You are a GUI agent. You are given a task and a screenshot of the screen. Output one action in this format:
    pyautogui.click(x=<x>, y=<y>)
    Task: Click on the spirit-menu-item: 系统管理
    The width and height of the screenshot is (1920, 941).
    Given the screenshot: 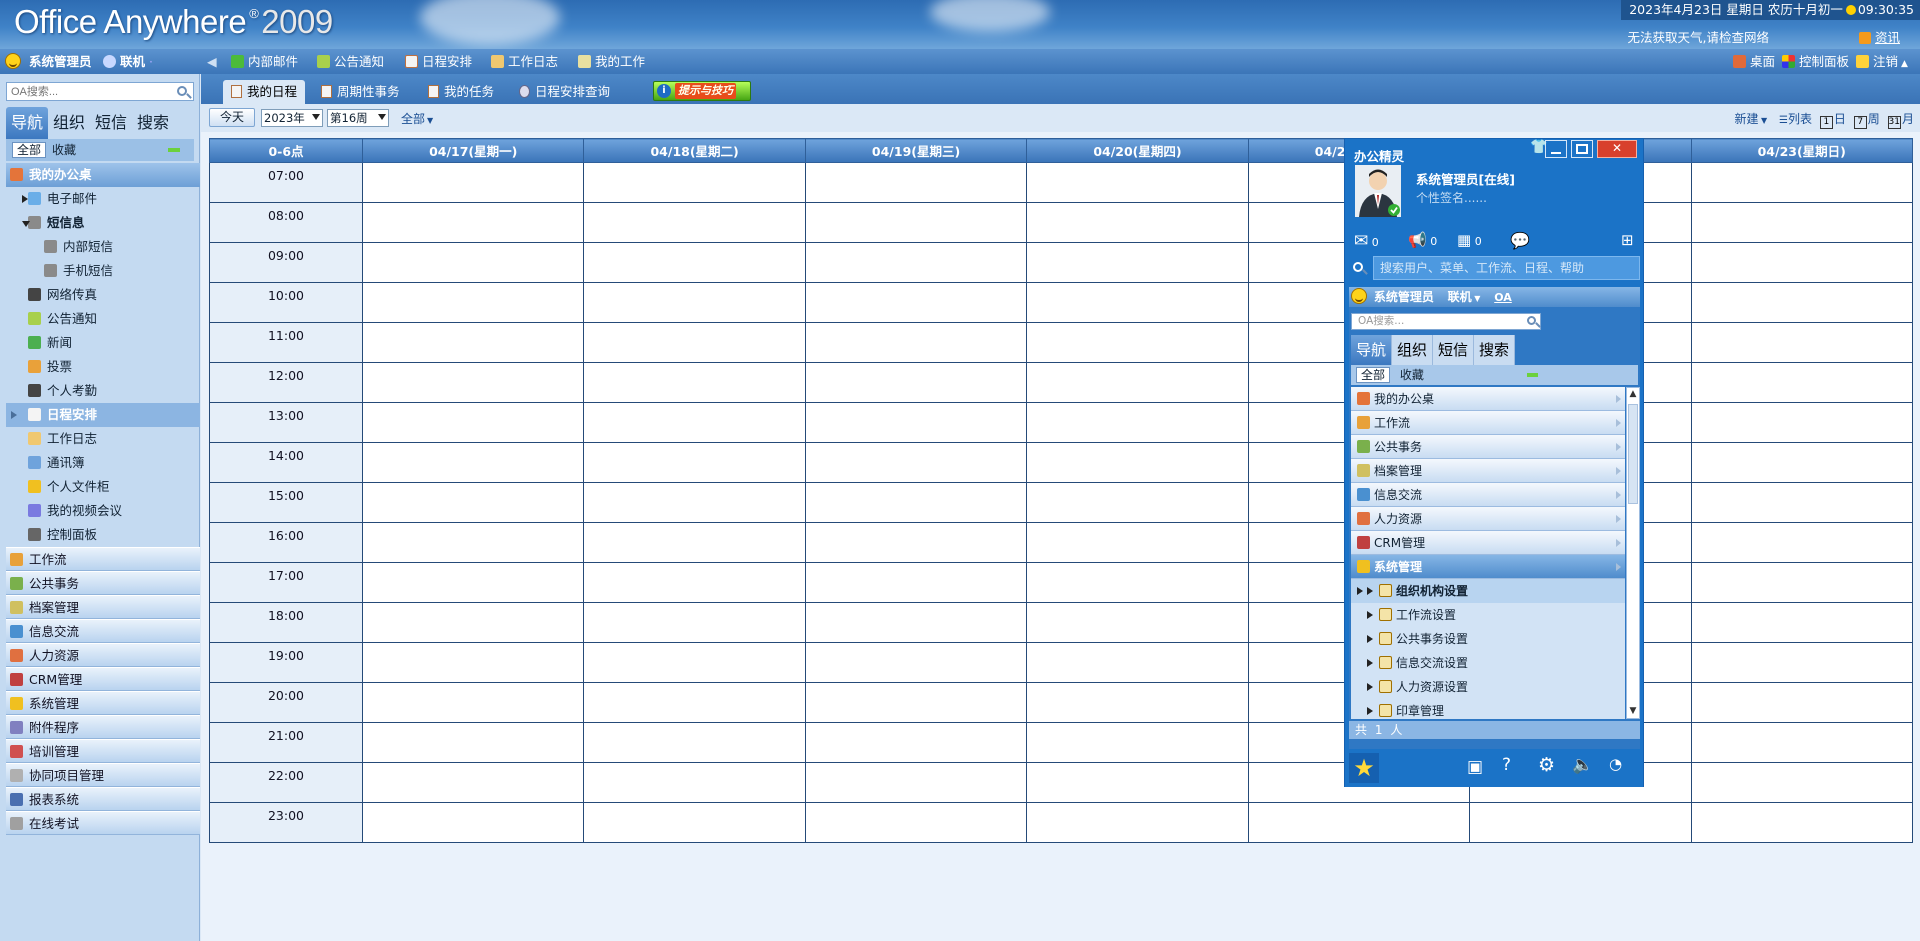 What is the action you would take?
    pyautogui.click(x=1488, y=567)
    